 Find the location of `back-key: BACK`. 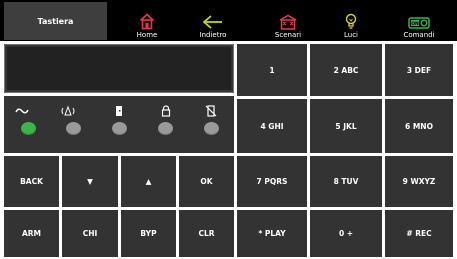

back-key: BACK is located at coordinates (31, 181).